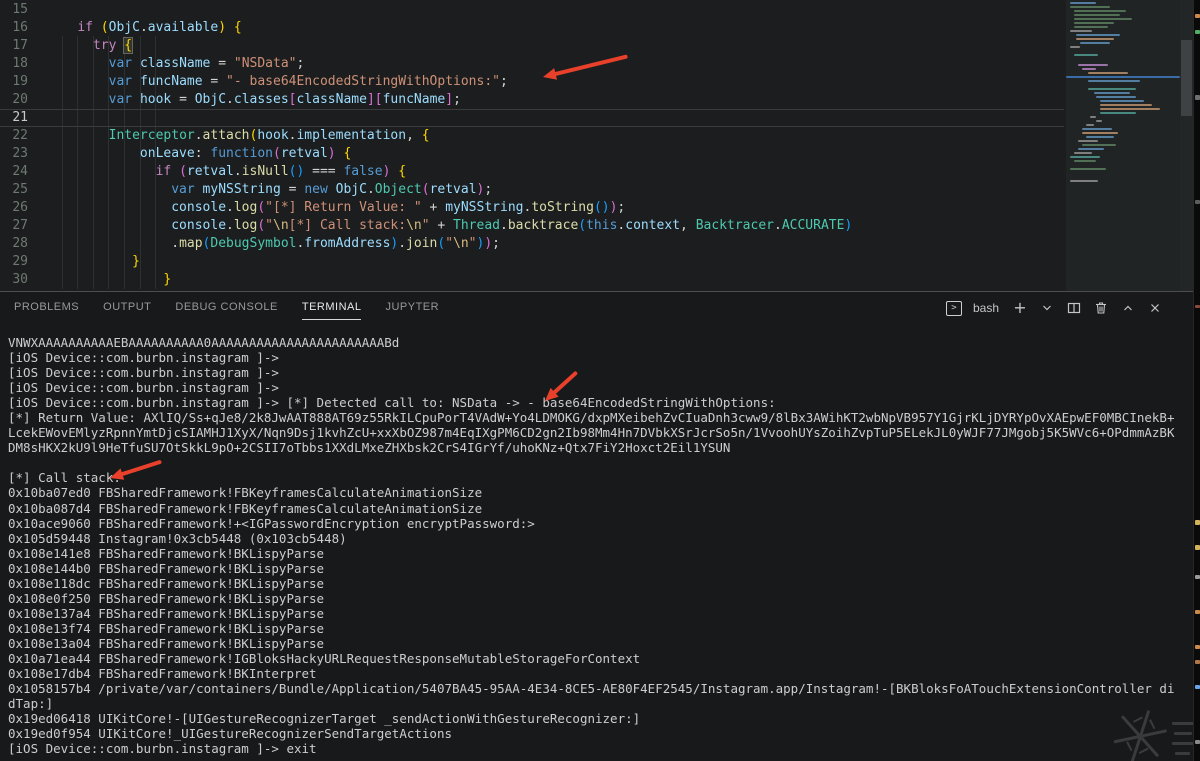  Describe the element at coordinates (20, 279) in the screenshot. I see `line-number: 30` at that location.